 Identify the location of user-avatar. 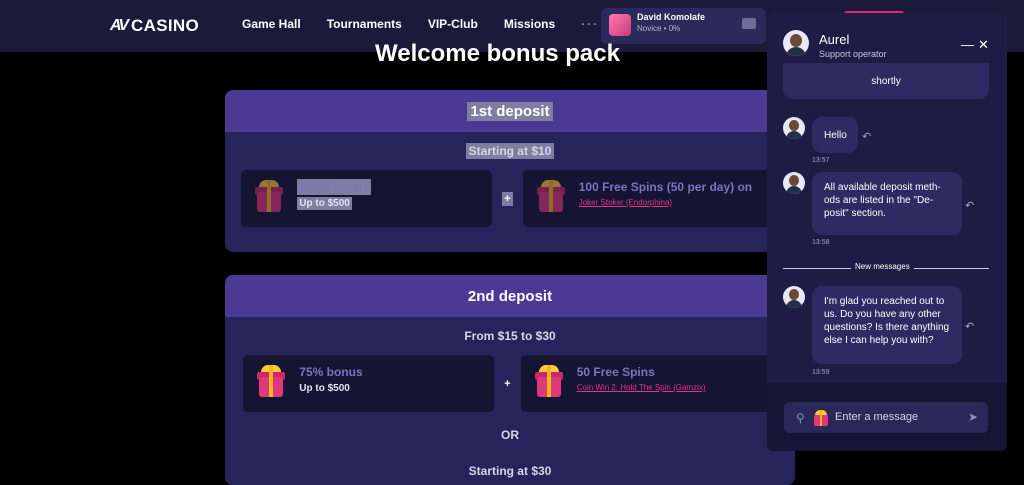
(620, 25).